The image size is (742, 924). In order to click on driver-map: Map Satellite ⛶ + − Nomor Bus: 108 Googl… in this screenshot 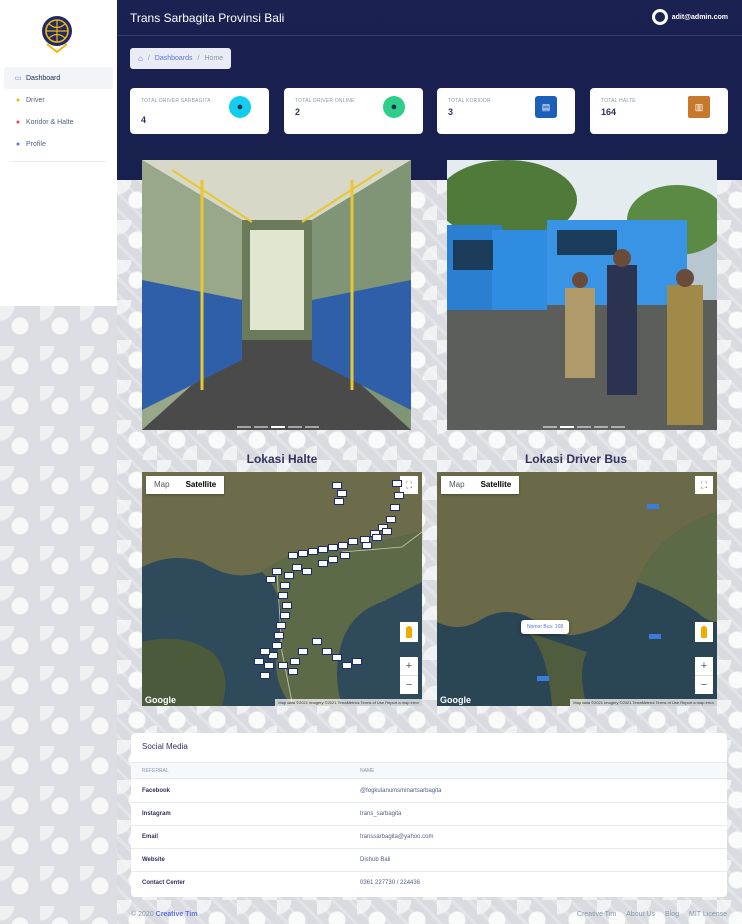, I will do `click(577, 589)`.